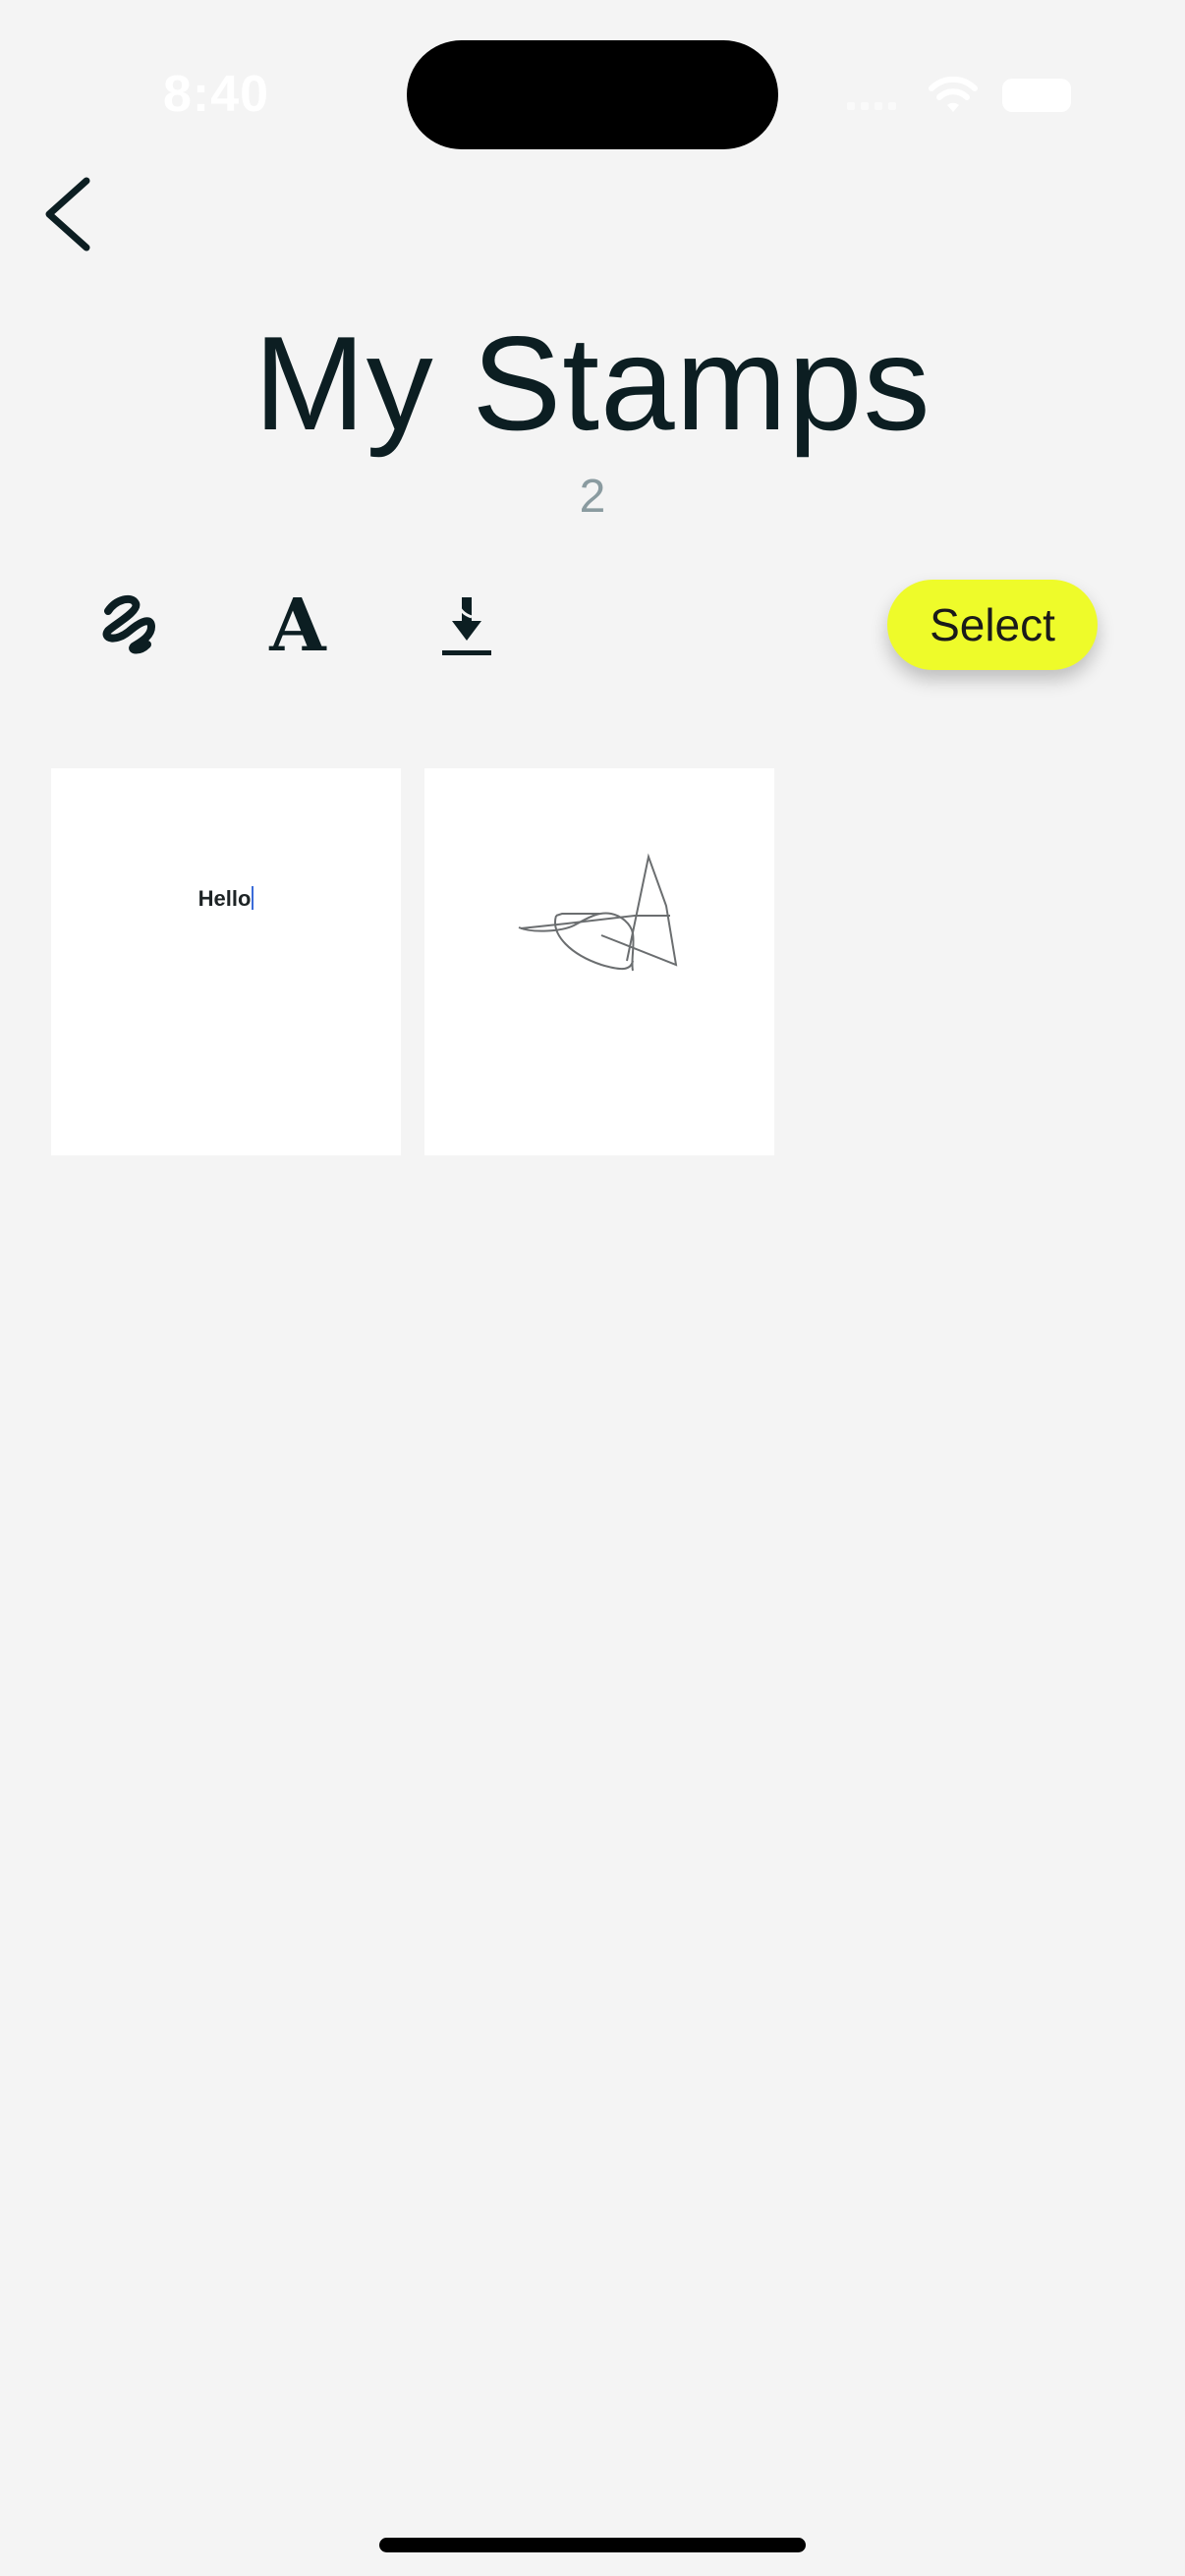  Describe the element at coordinates (253, 898) in the screenshot. I see `text-caret` at that location.